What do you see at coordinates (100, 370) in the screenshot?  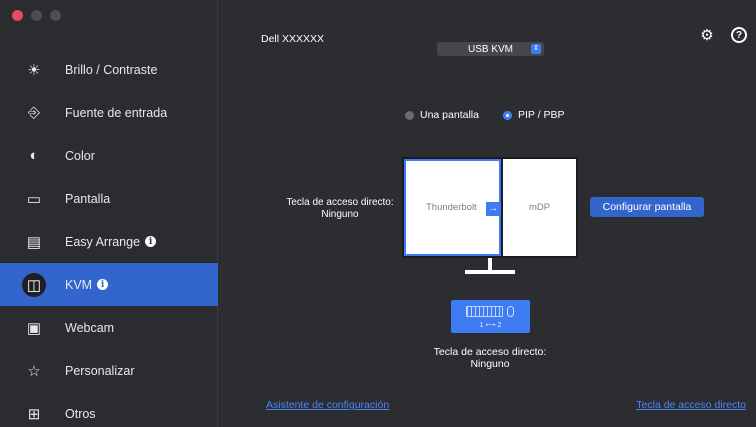 I see `sidebar-item-label: Personalizar` at bounding box center [100, 370].